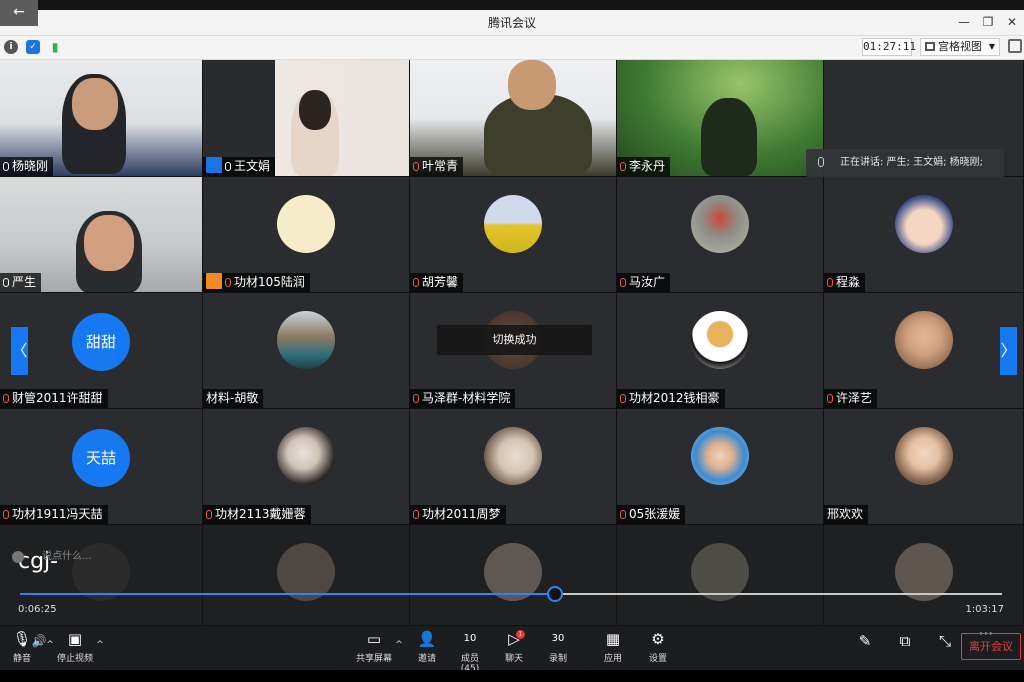 The height and width of the screenshot is (682, 1024). Describe the element at coordinates (461, 514) in the screenshot. I see `participant-name: 功材2011周梦` at that location.